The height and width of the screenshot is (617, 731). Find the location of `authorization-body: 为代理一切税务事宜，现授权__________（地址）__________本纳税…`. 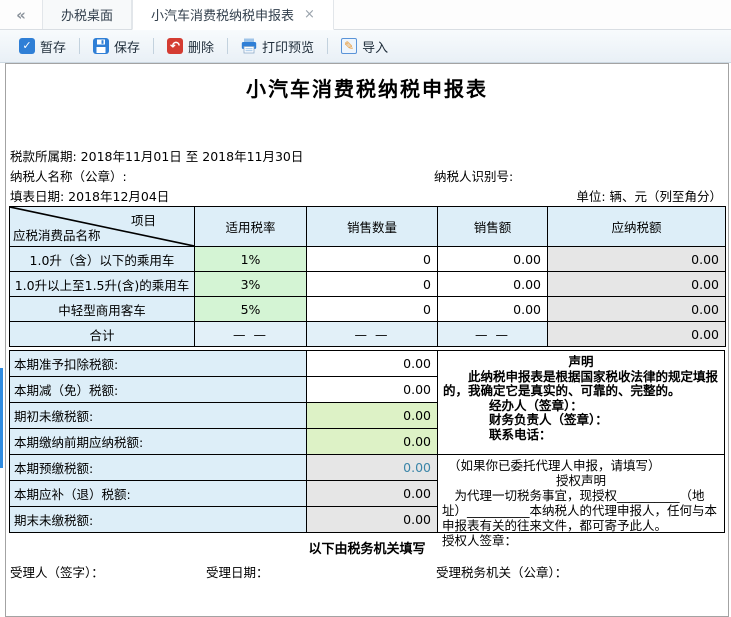

authorization-body: 为代理一切税务事宜，现授权__________（地址）__________本纳税… is located at coordinates (580, 510).